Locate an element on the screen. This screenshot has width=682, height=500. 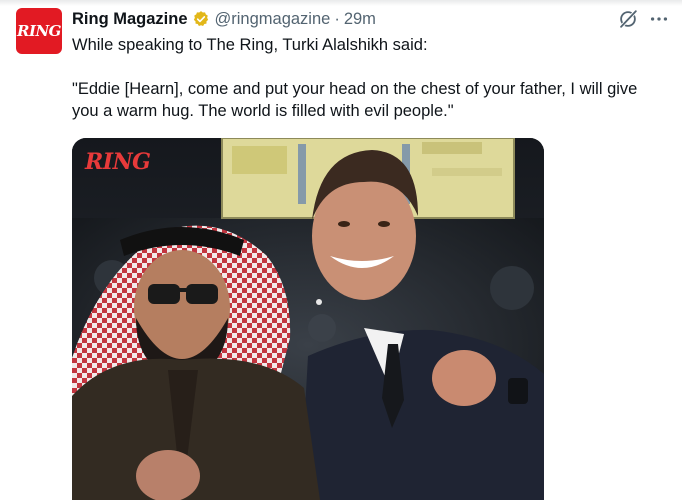
post-header: Ring Magazine @ringmagazine · 29m is located at coordinates (224, 19).